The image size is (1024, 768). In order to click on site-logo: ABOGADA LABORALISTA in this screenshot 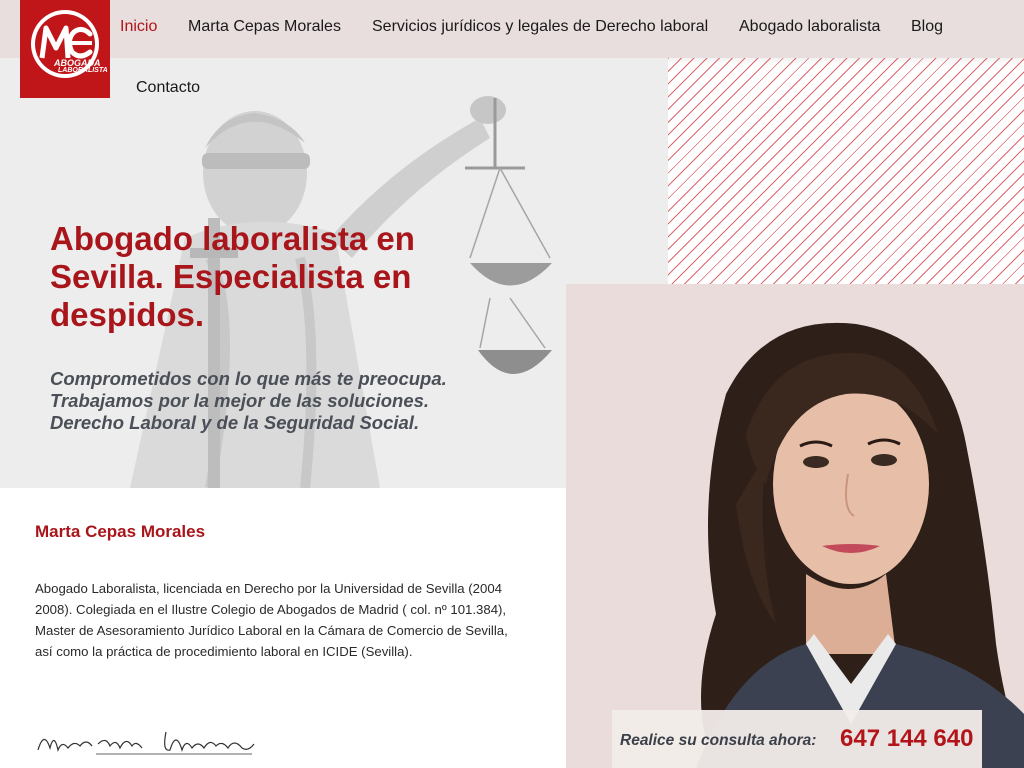, I will do `click(65, 49)`.